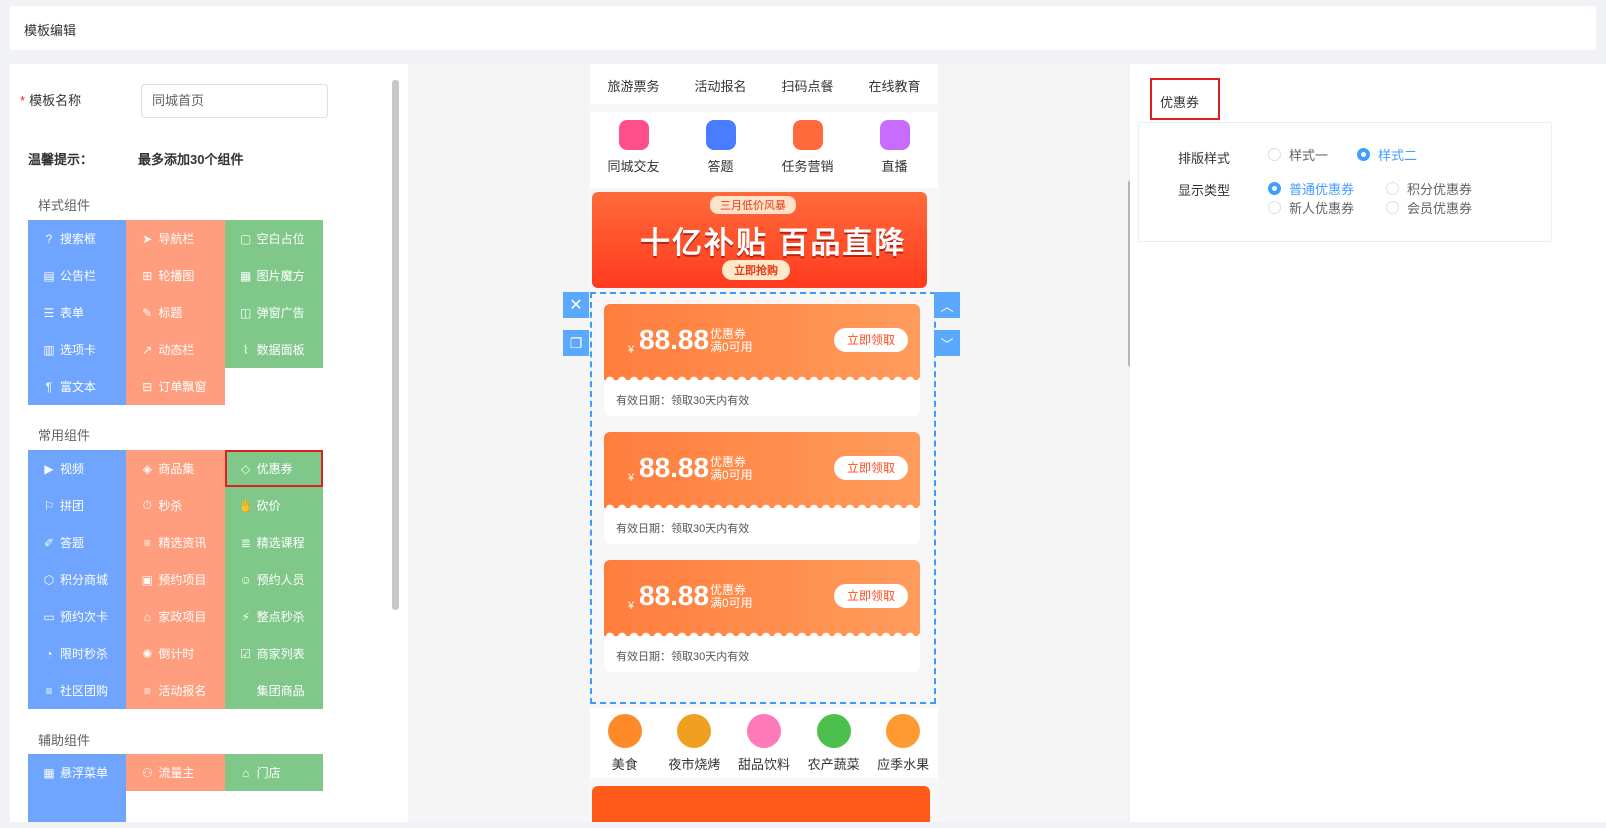 The height and width of the screenshot is (828, 1606). I want to click on component-popup-ad: ◫ 弹窗广告, so click(273, 312).